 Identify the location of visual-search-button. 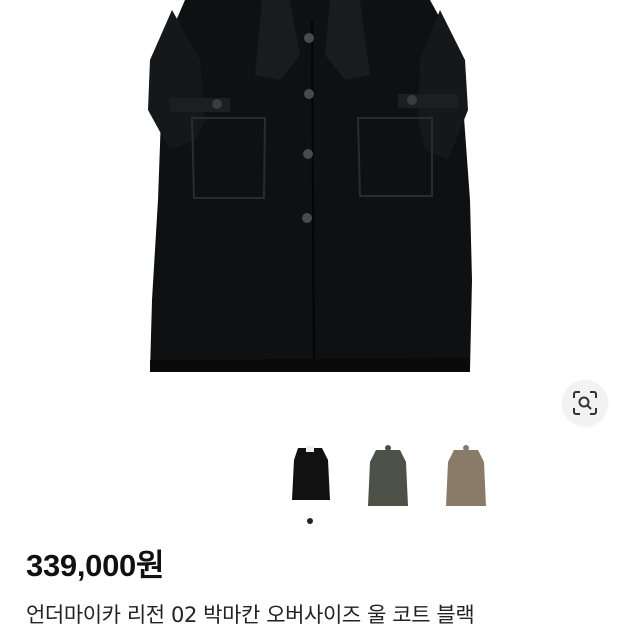
(585, 403).